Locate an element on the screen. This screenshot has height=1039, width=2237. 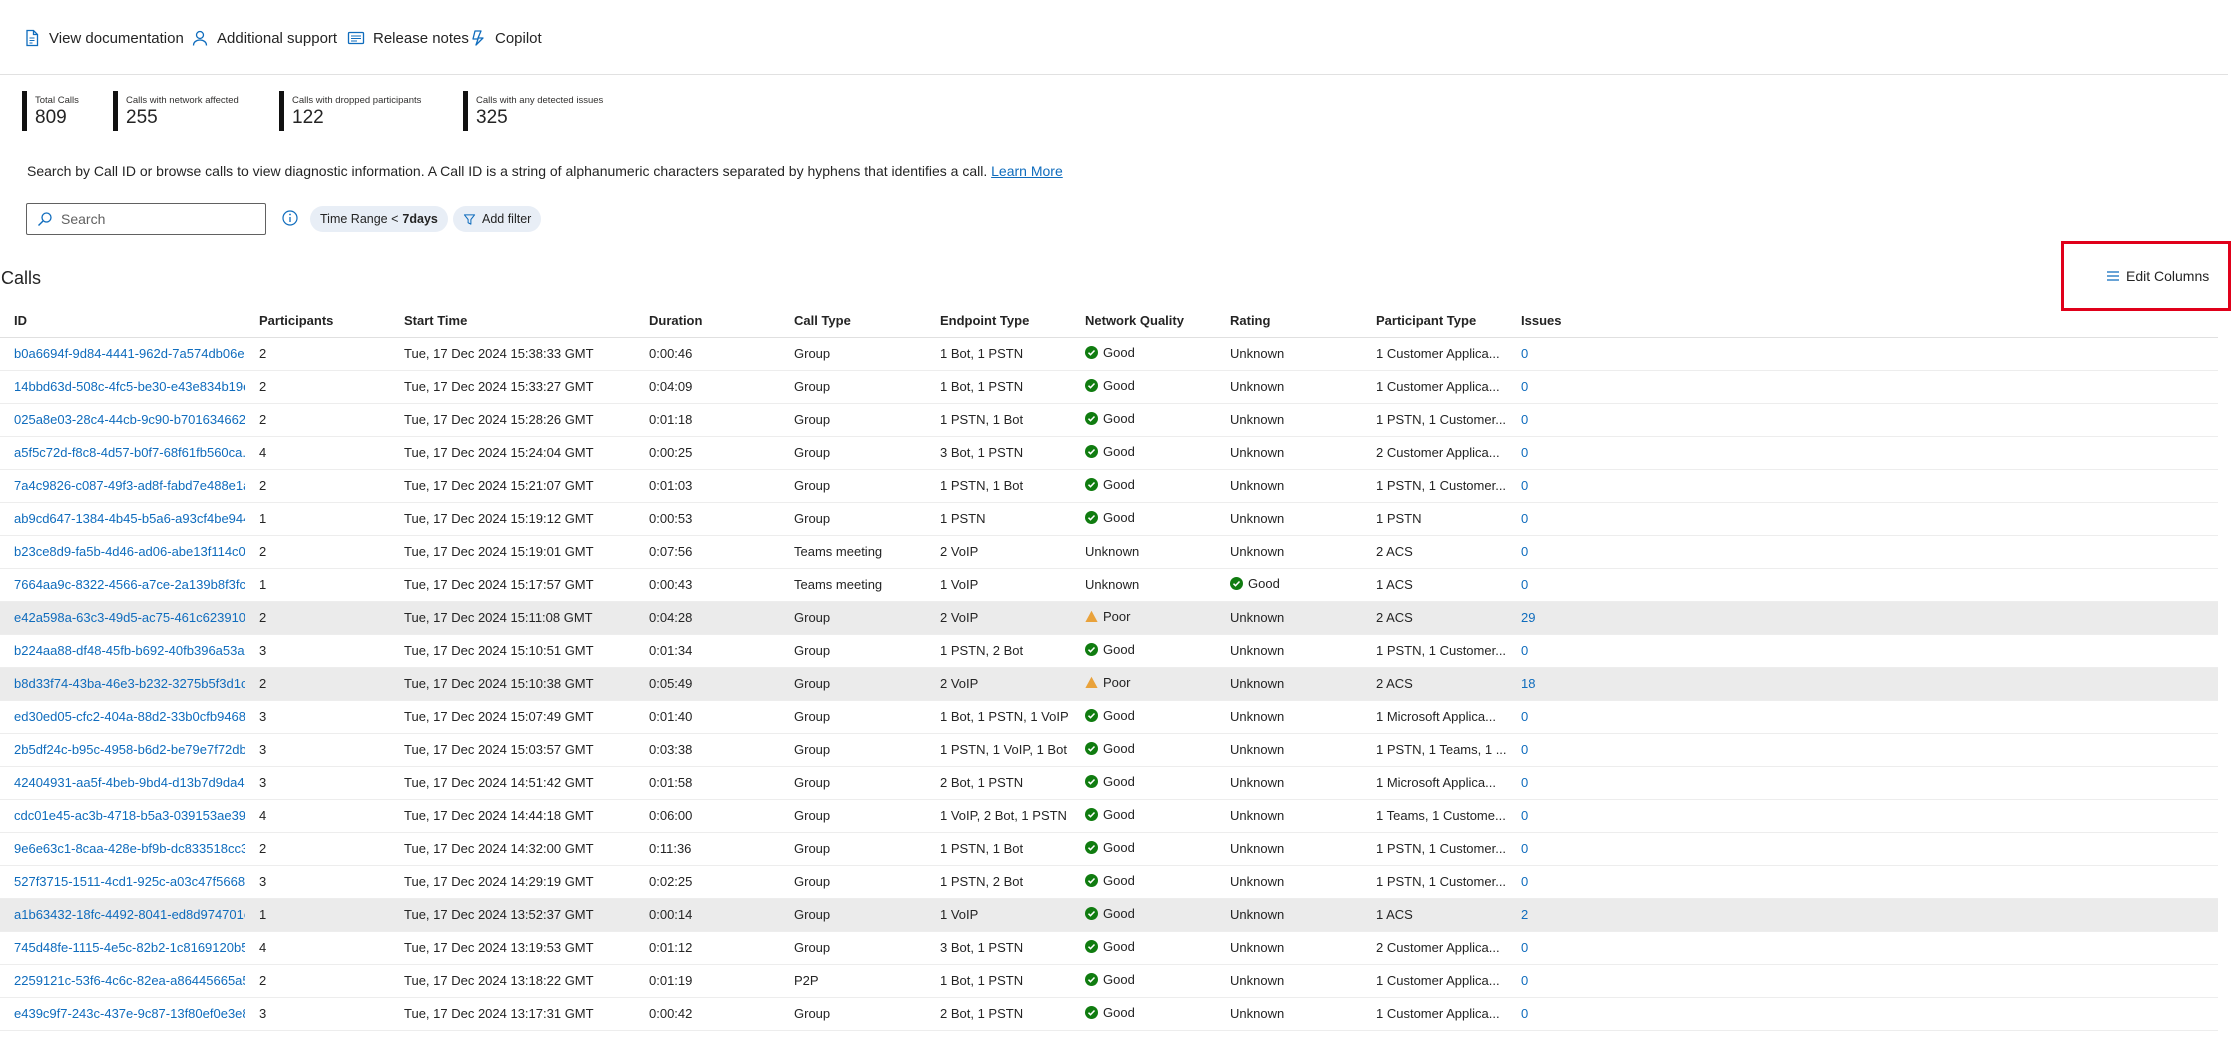
call-id-link: 025a8e03-28c4-44cb-9c90-b701634662e is located at coordinates (129, 419).